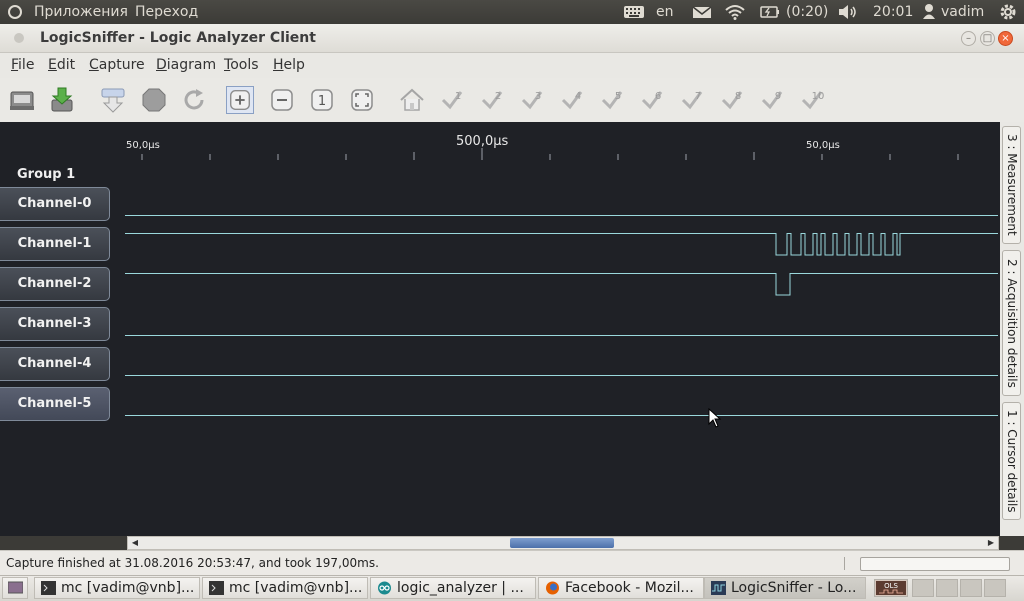 The image size is (1024, 601). I want to click on ubuntu-logo-icon, so click(15, 12).